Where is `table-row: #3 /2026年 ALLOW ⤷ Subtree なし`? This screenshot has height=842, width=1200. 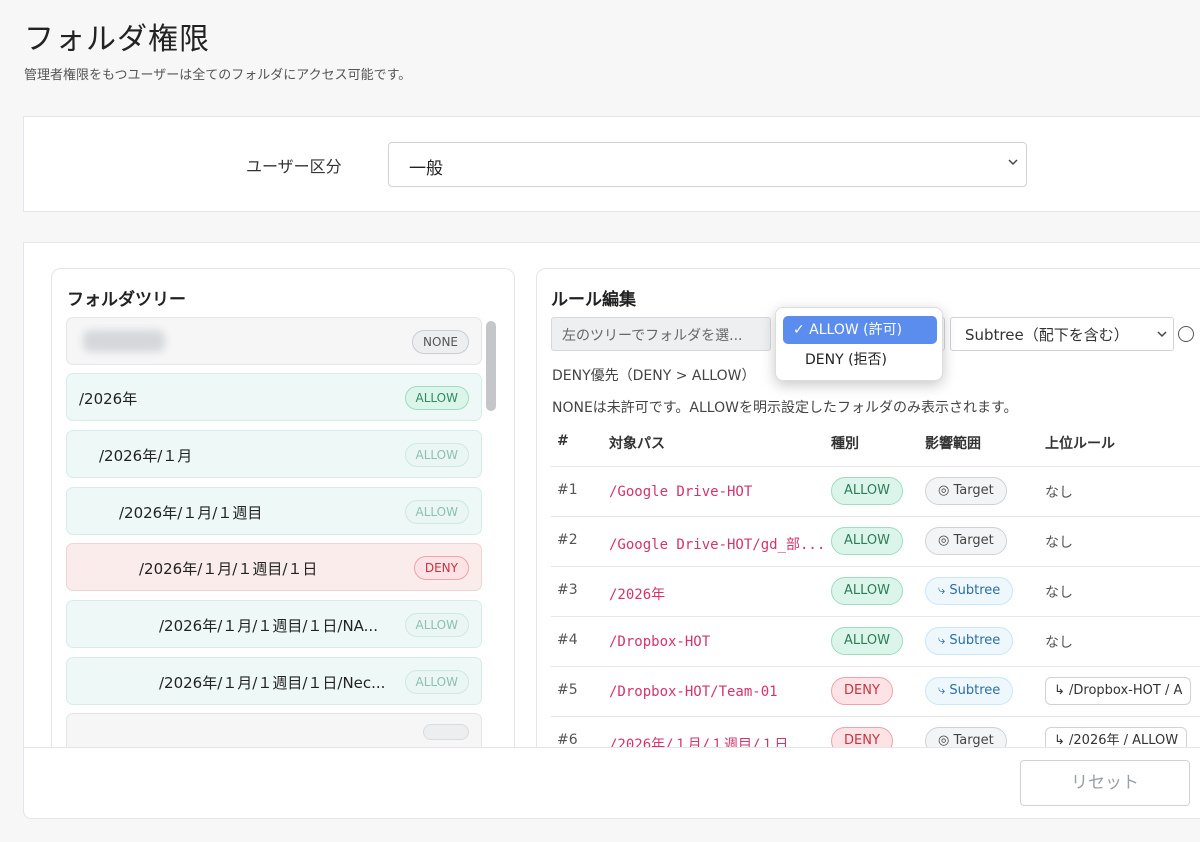 table-row: #3 /2026年 ALLOW ⤷ Subtree なし is located at coordinates (875, 592).